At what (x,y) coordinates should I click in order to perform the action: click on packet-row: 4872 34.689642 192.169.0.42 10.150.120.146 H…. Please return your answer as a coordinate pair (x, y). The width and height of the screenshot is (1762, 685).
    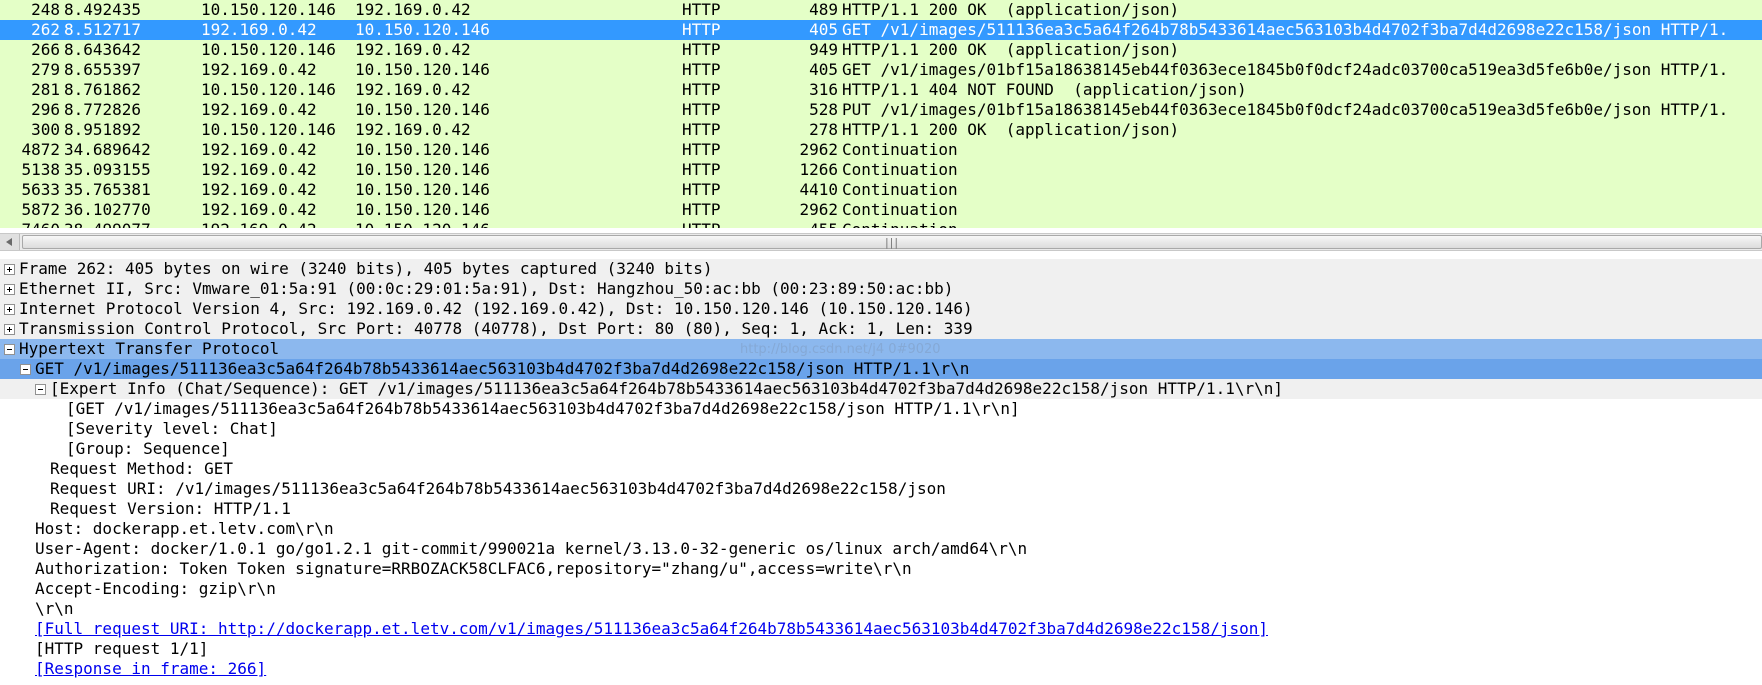
    Looking at the image, I should click on (881, 150).